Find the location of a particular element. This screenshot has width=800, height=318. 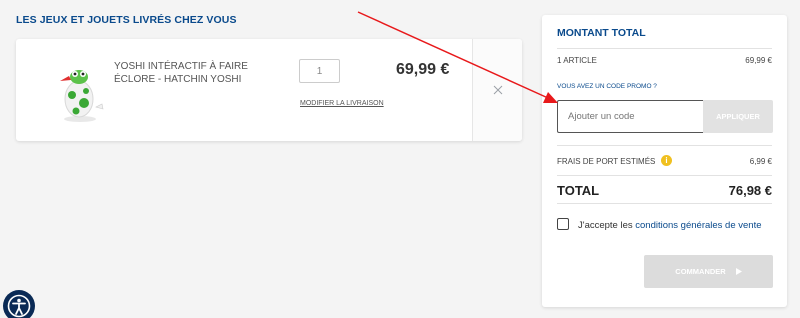

order-button: COMMANDER is located at coordinates (708, 271).